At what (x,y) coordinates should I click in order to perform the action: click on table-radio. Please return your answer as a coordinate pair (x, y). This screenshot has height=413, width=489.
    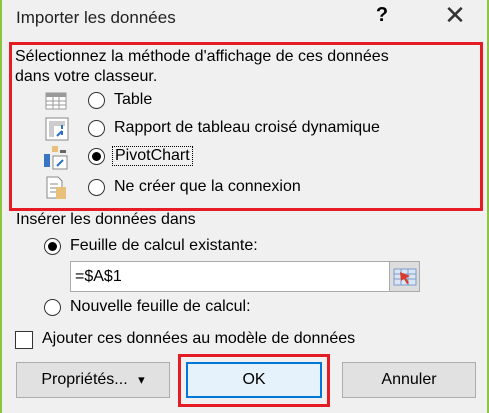
    Looking at the image, I should click on (96, 100).